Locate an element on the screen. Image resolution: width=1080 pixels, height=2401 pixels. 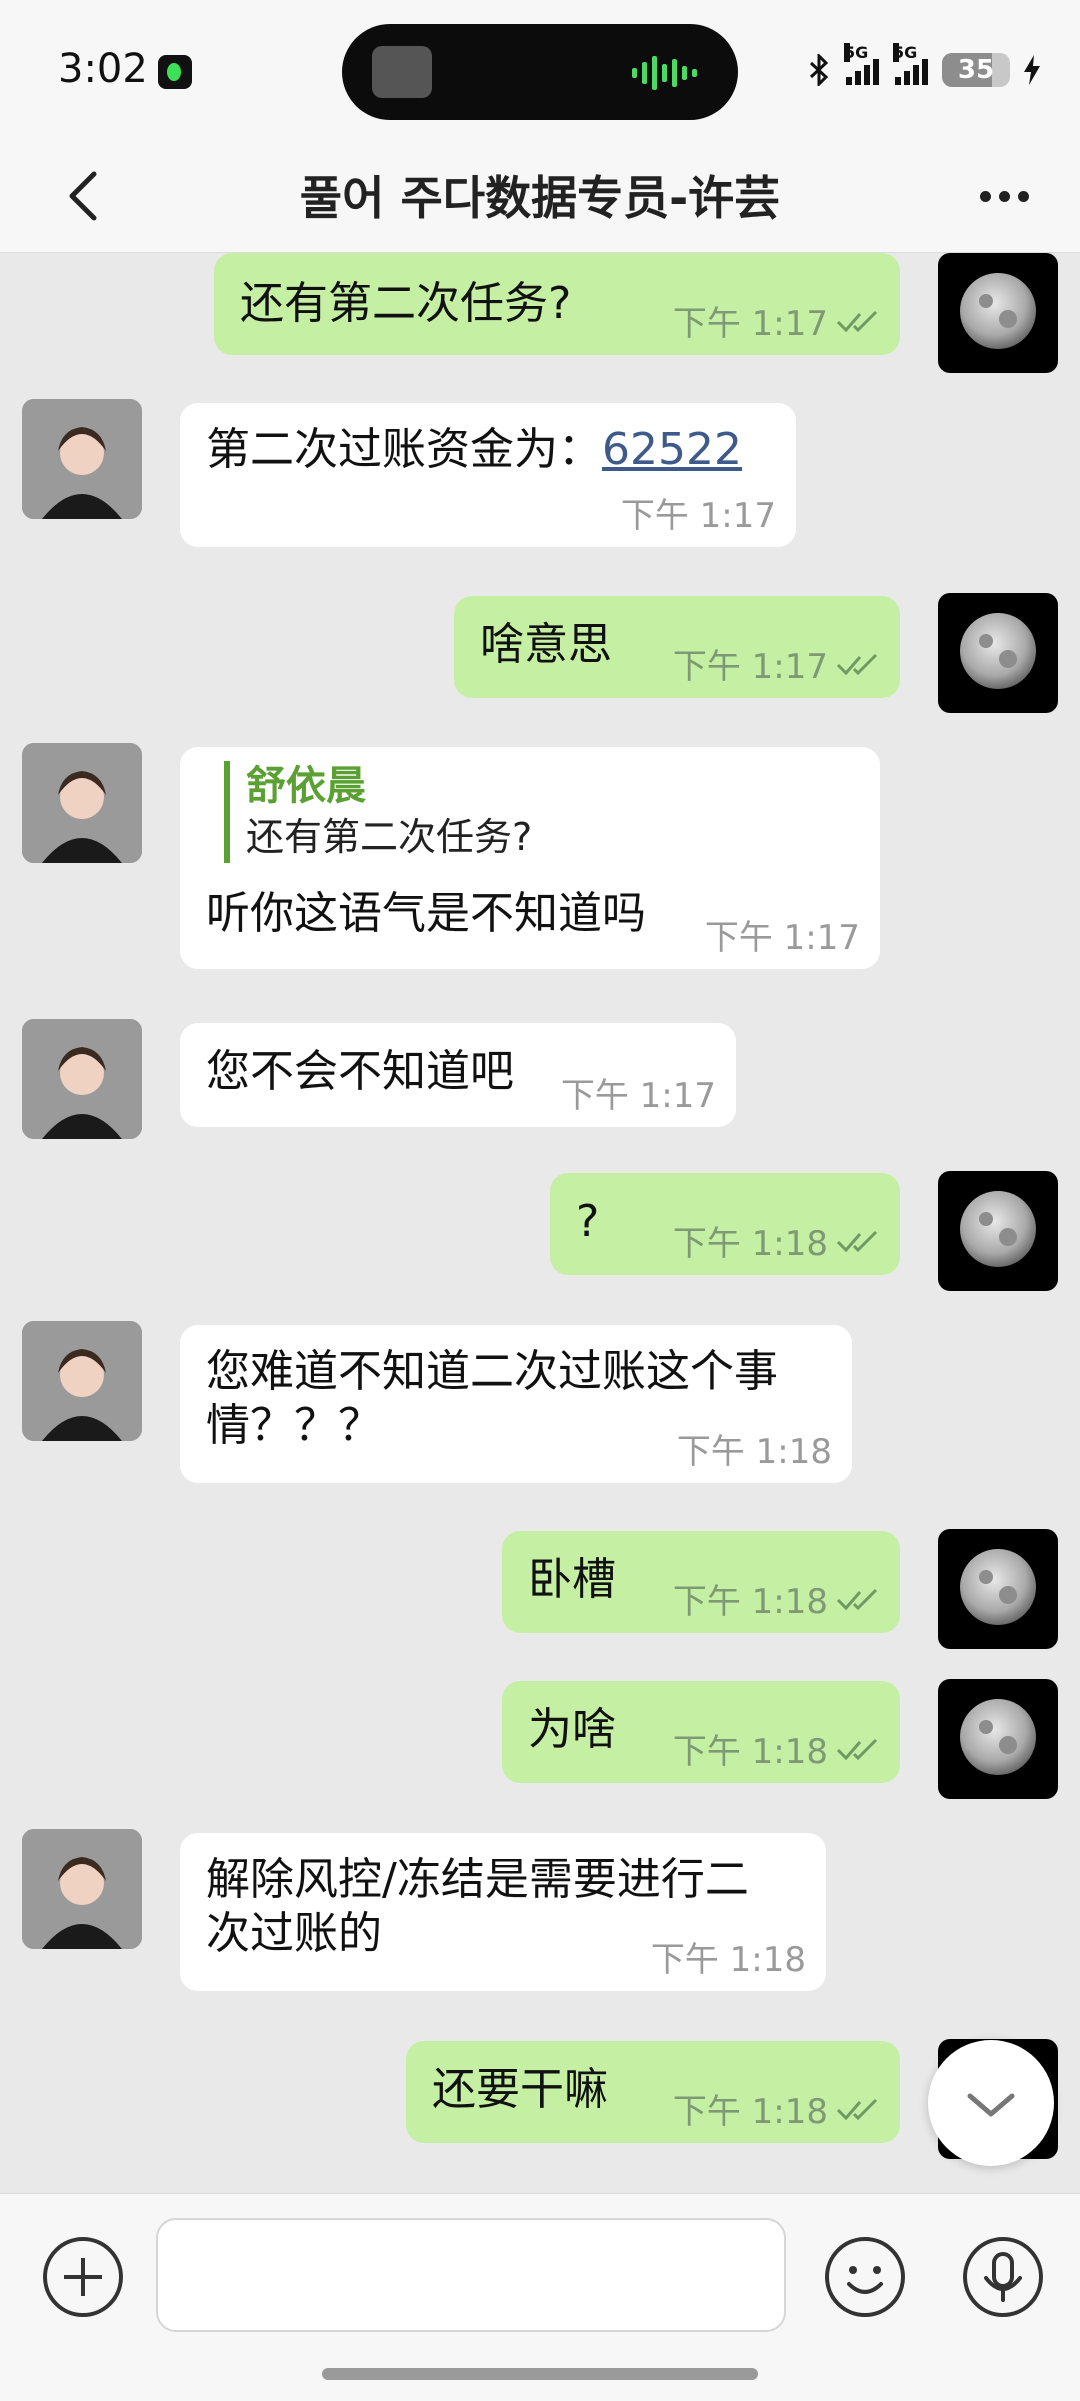
voice-button is located at coordinates (1003, 2277).